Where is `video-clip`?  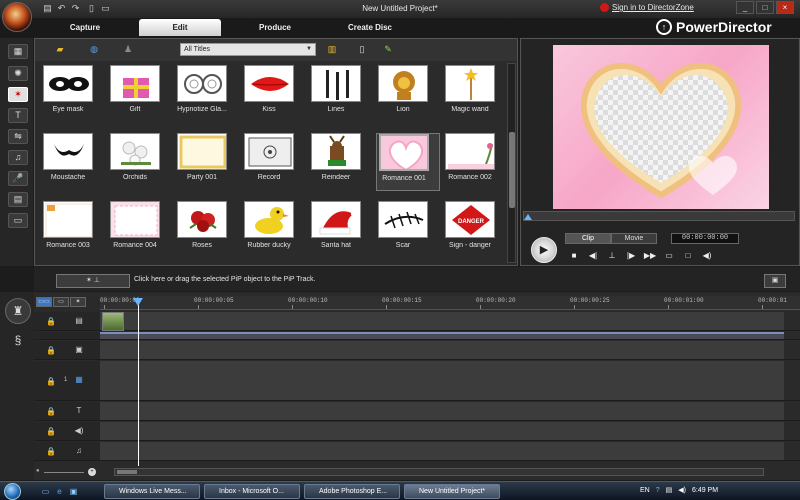
video-clip is located at coordinates (113, 321).